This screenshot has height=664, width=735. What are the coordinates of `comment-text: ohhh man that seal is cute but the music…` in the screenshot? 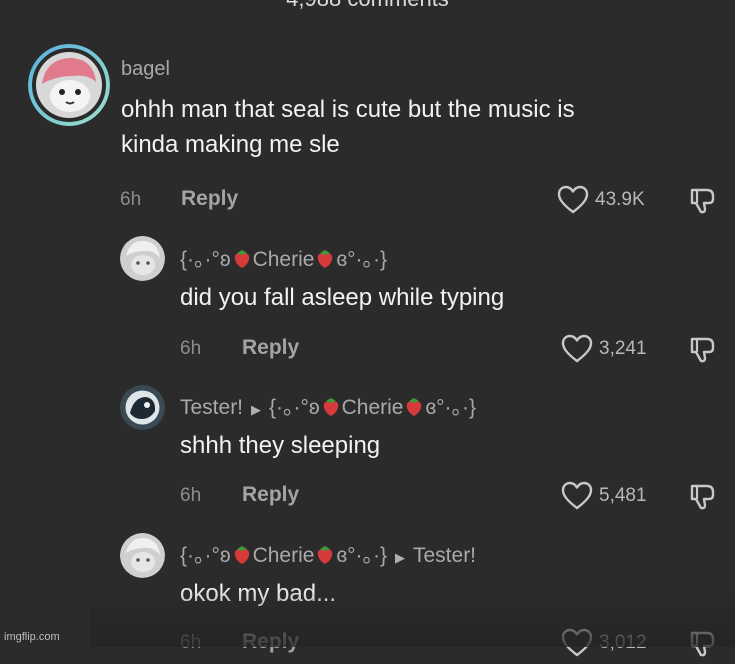 It's located at (348, 127).